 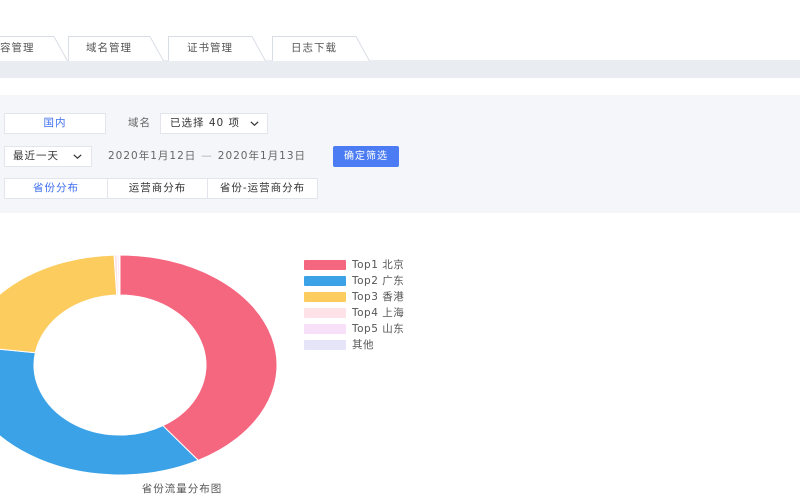 What do you see at coordinates (262, 156) in the screenshot?
I see `date-range-end: 2020年1月13日` at bounding box center [262, 156].